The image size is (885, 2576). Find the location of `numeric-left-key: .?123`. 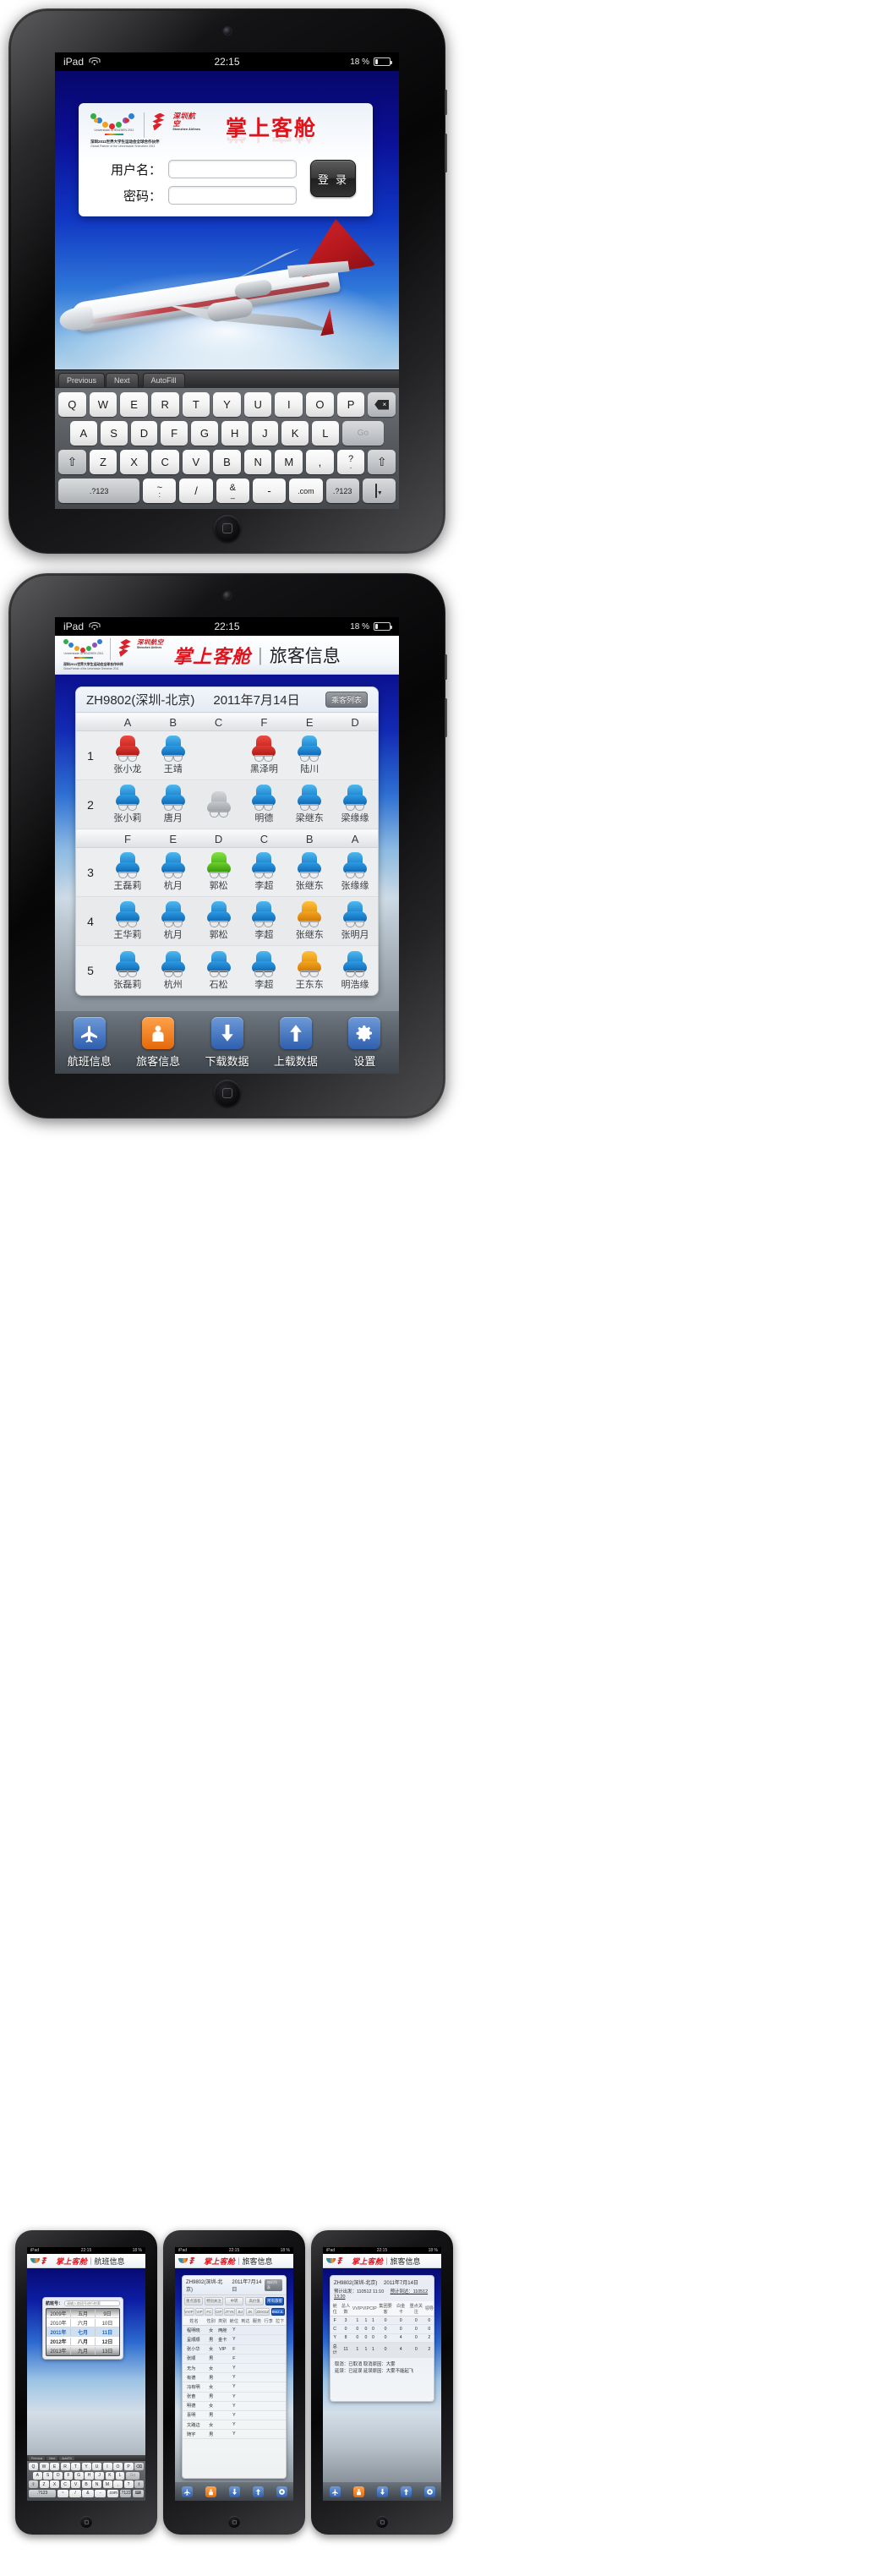

numeric-left-key: .?123 is located at coordinates (98, 491).